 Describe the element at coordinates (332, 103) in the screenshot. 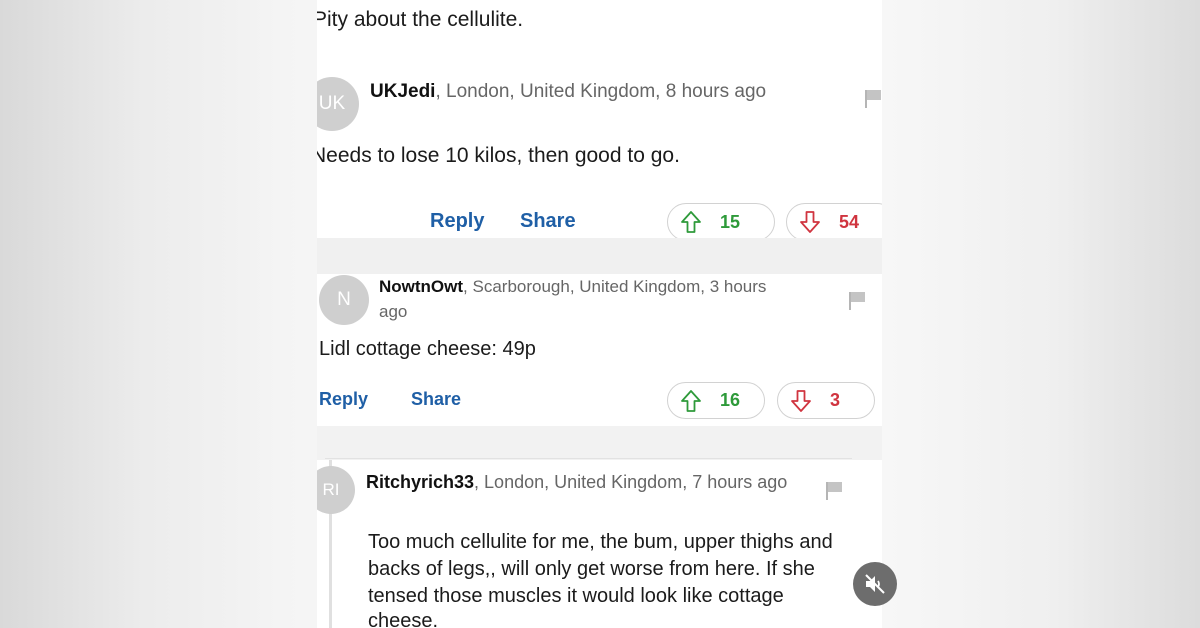

I see `avatar-initials: UK` at that location.